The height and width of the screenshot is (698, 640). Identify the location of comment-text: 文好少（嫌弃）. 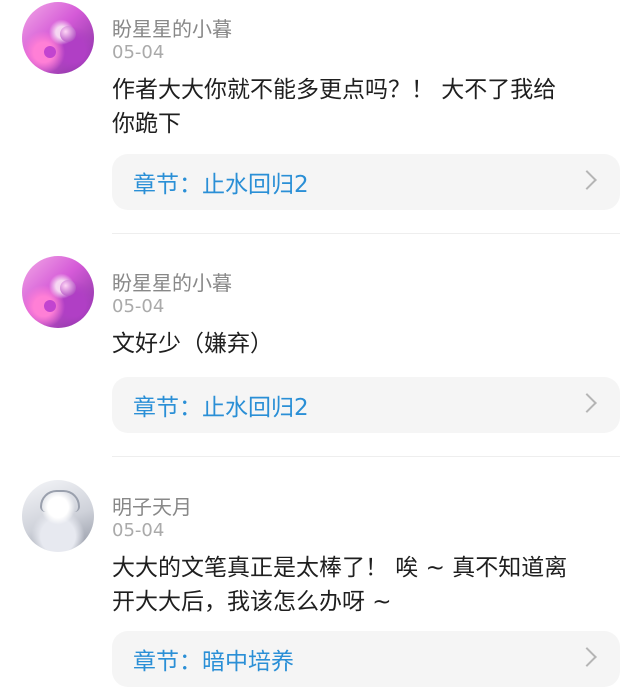
(367, 344).